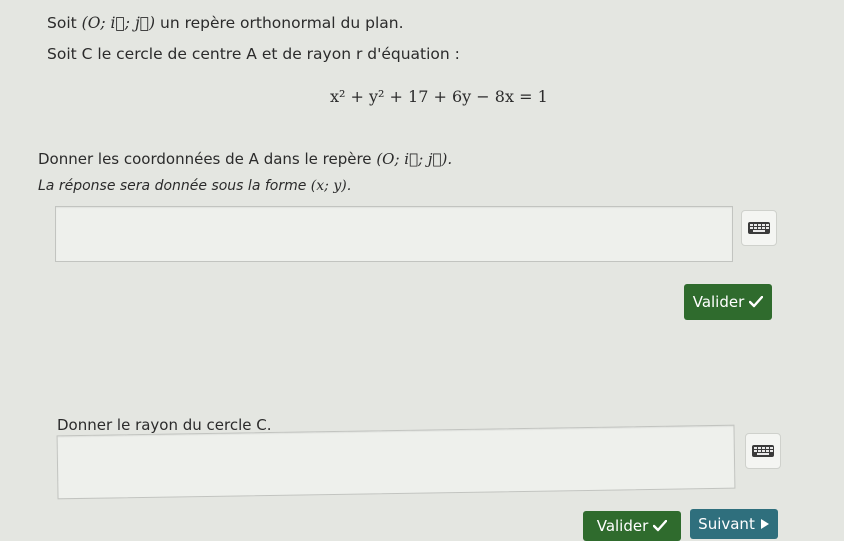  I want to click on frame-notation: (O; i⃗; j⃗)., so click(414, 159).